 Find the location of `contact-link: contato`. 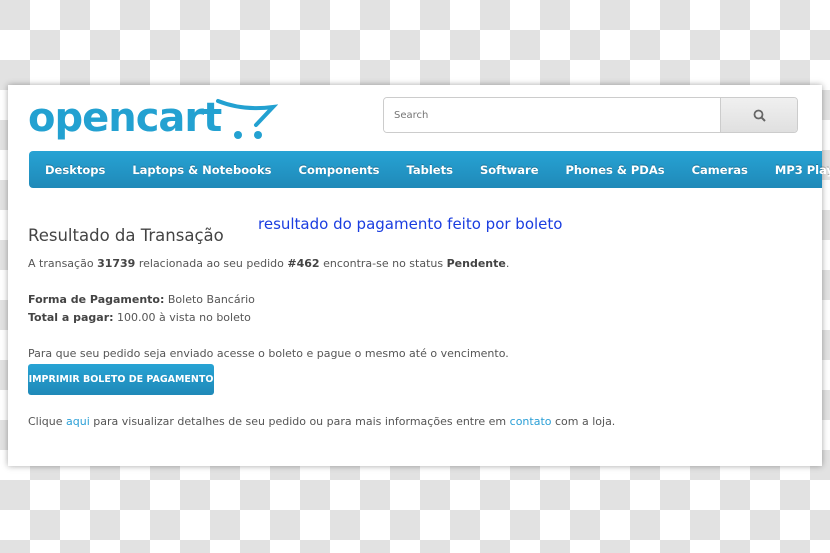

contact-link: contato is located at coordinates (531, 421).